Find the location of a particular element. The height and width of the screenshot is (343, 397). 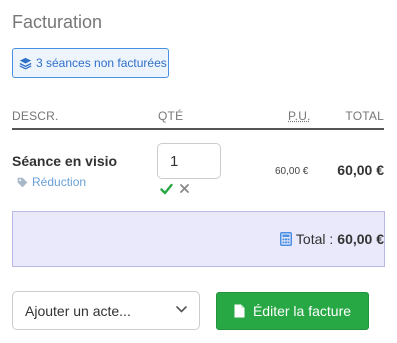

edit-invoice-button: Éditer la facture is located at coordinates (292, 311).